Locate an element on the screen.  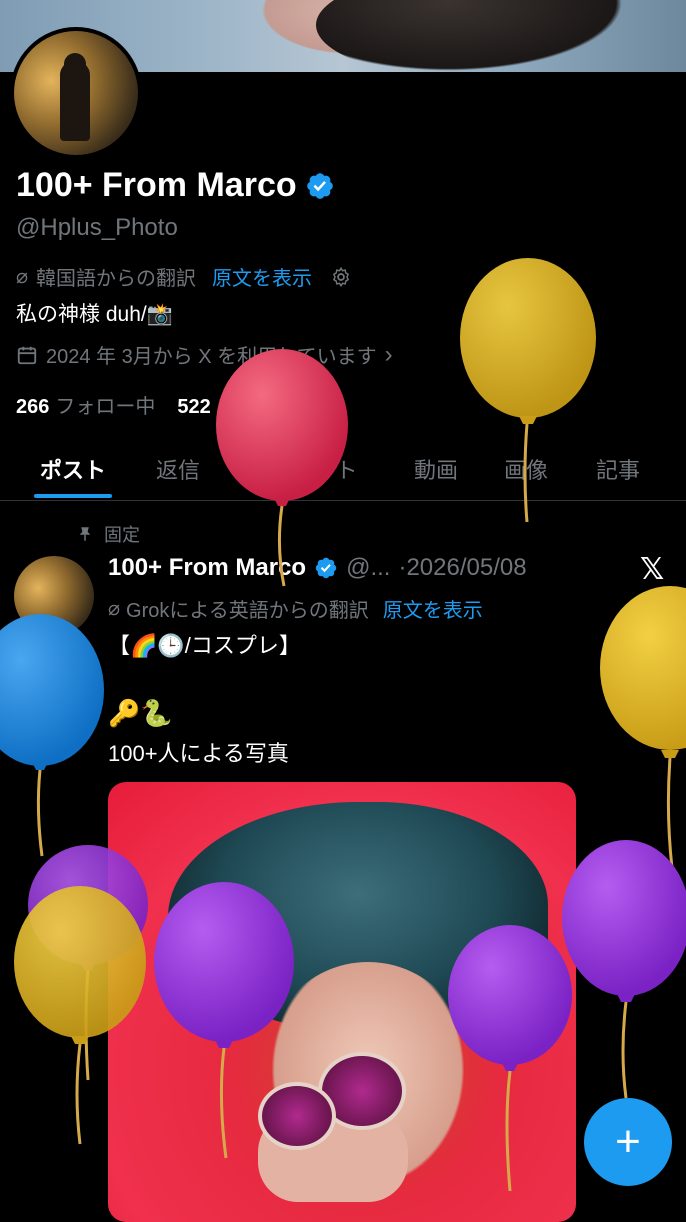
post-text-line1: 【🌈🕒/コスプレ】 is located at coordinates (204, 645).